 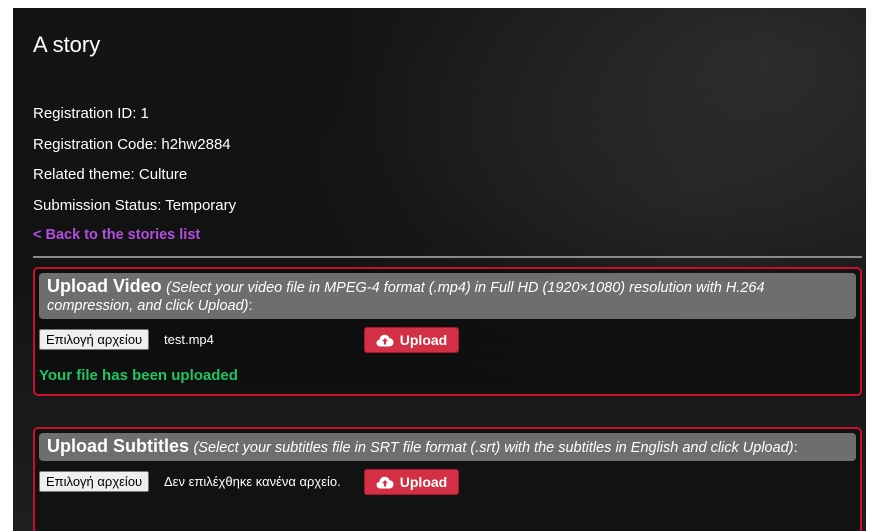 I want to click on page-title: A story, so click(x=67, y=44).